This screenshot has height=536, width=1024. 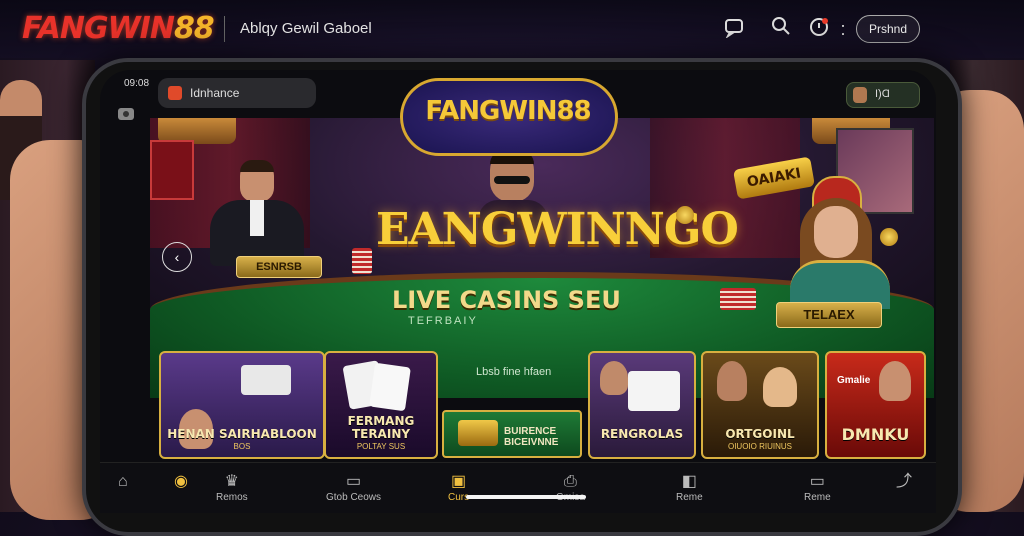 What do you see at coordinates (279, 267) in the screenshot?
I see `left-plaque: ESNRSB` at bounding box center [279, 267].